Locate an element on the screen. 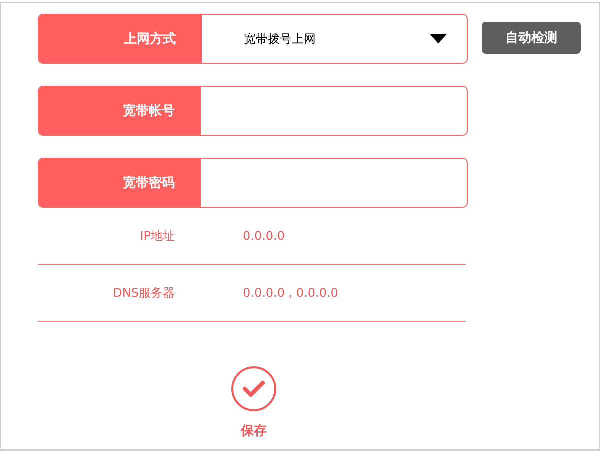 The width and height of the screenshot is (600, 452). checkmark-icon is located at coordinates (254, 389).